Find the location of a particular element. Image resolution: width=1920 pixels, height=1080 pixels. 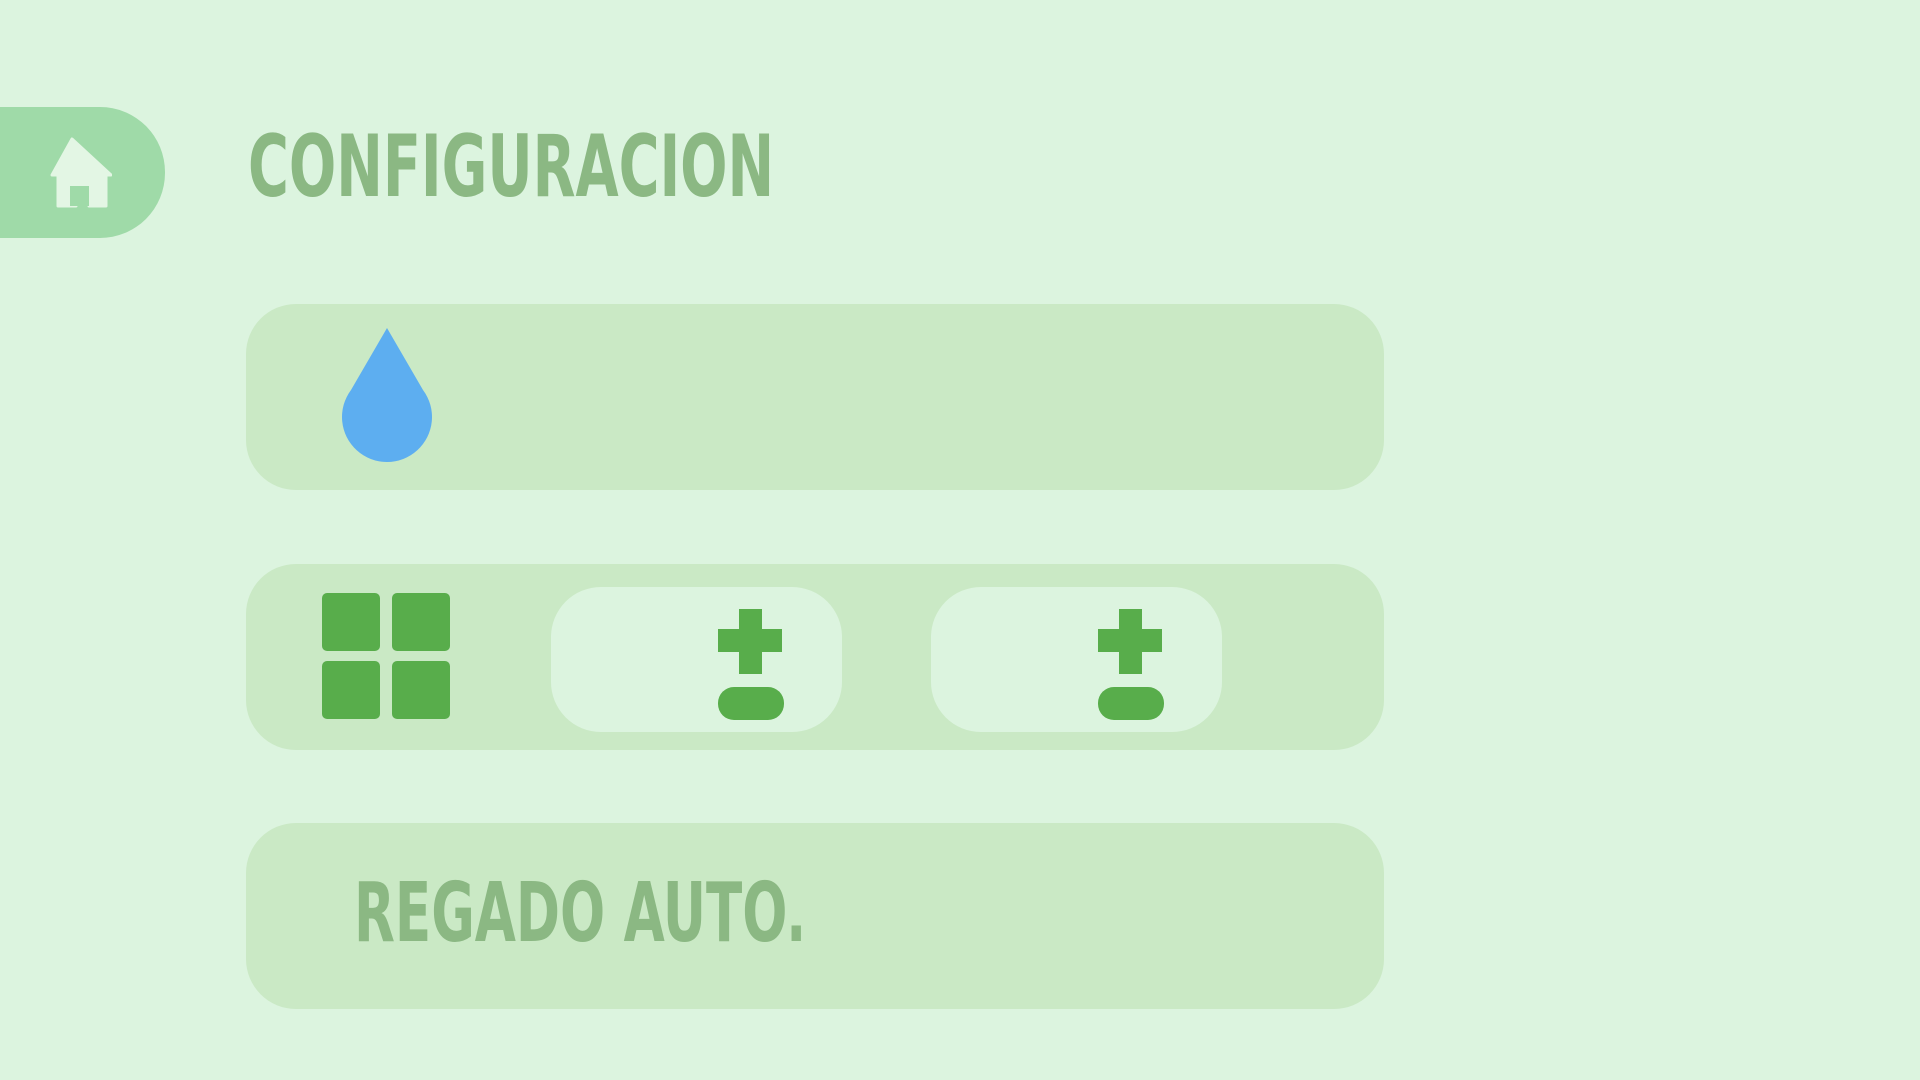

water-drop-icon is located at coordinates (387, 395).